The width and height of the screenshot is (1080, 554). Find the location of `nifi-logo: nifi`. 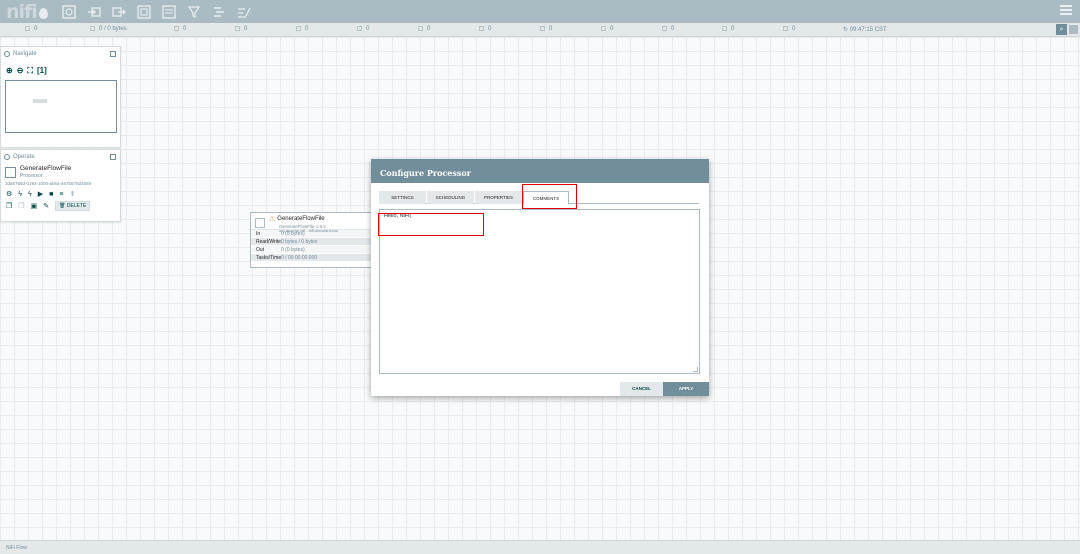

nifi-logo: nifi is located at coordinates (27, 12).